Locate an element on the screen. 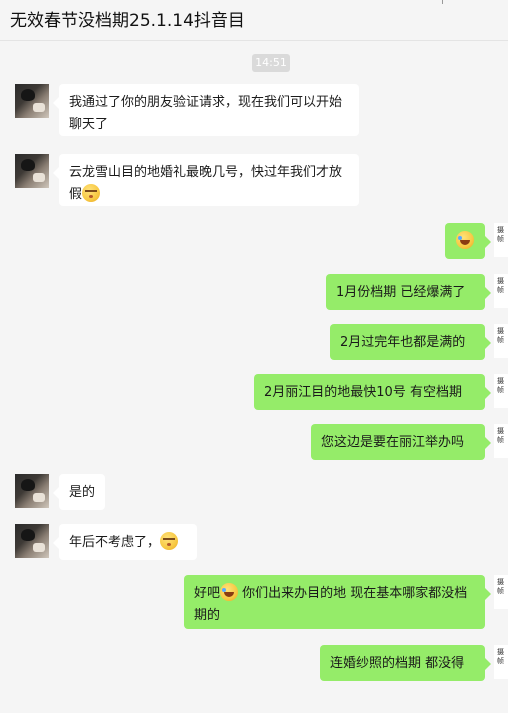 This screenshot has width=508, height=713. outgoing-message-bubble: 您这边是要在丽江举办吗 is located at coordinates (401, 442).